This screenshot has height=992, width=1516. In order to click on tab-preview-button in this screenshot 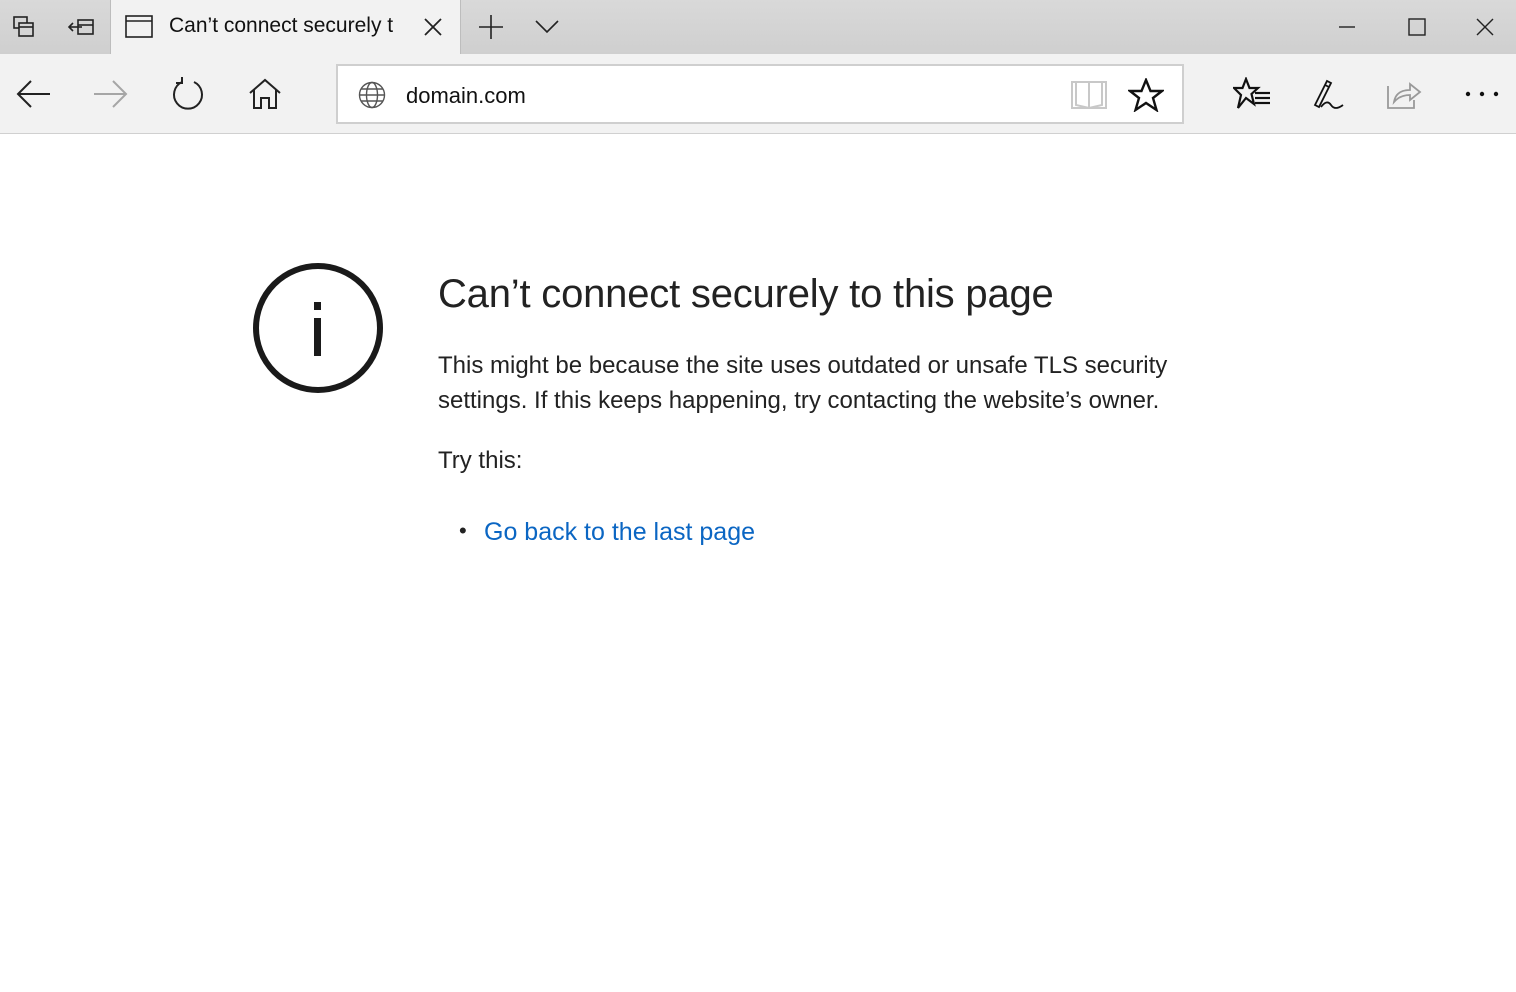, I will do `click(547, 27)`.